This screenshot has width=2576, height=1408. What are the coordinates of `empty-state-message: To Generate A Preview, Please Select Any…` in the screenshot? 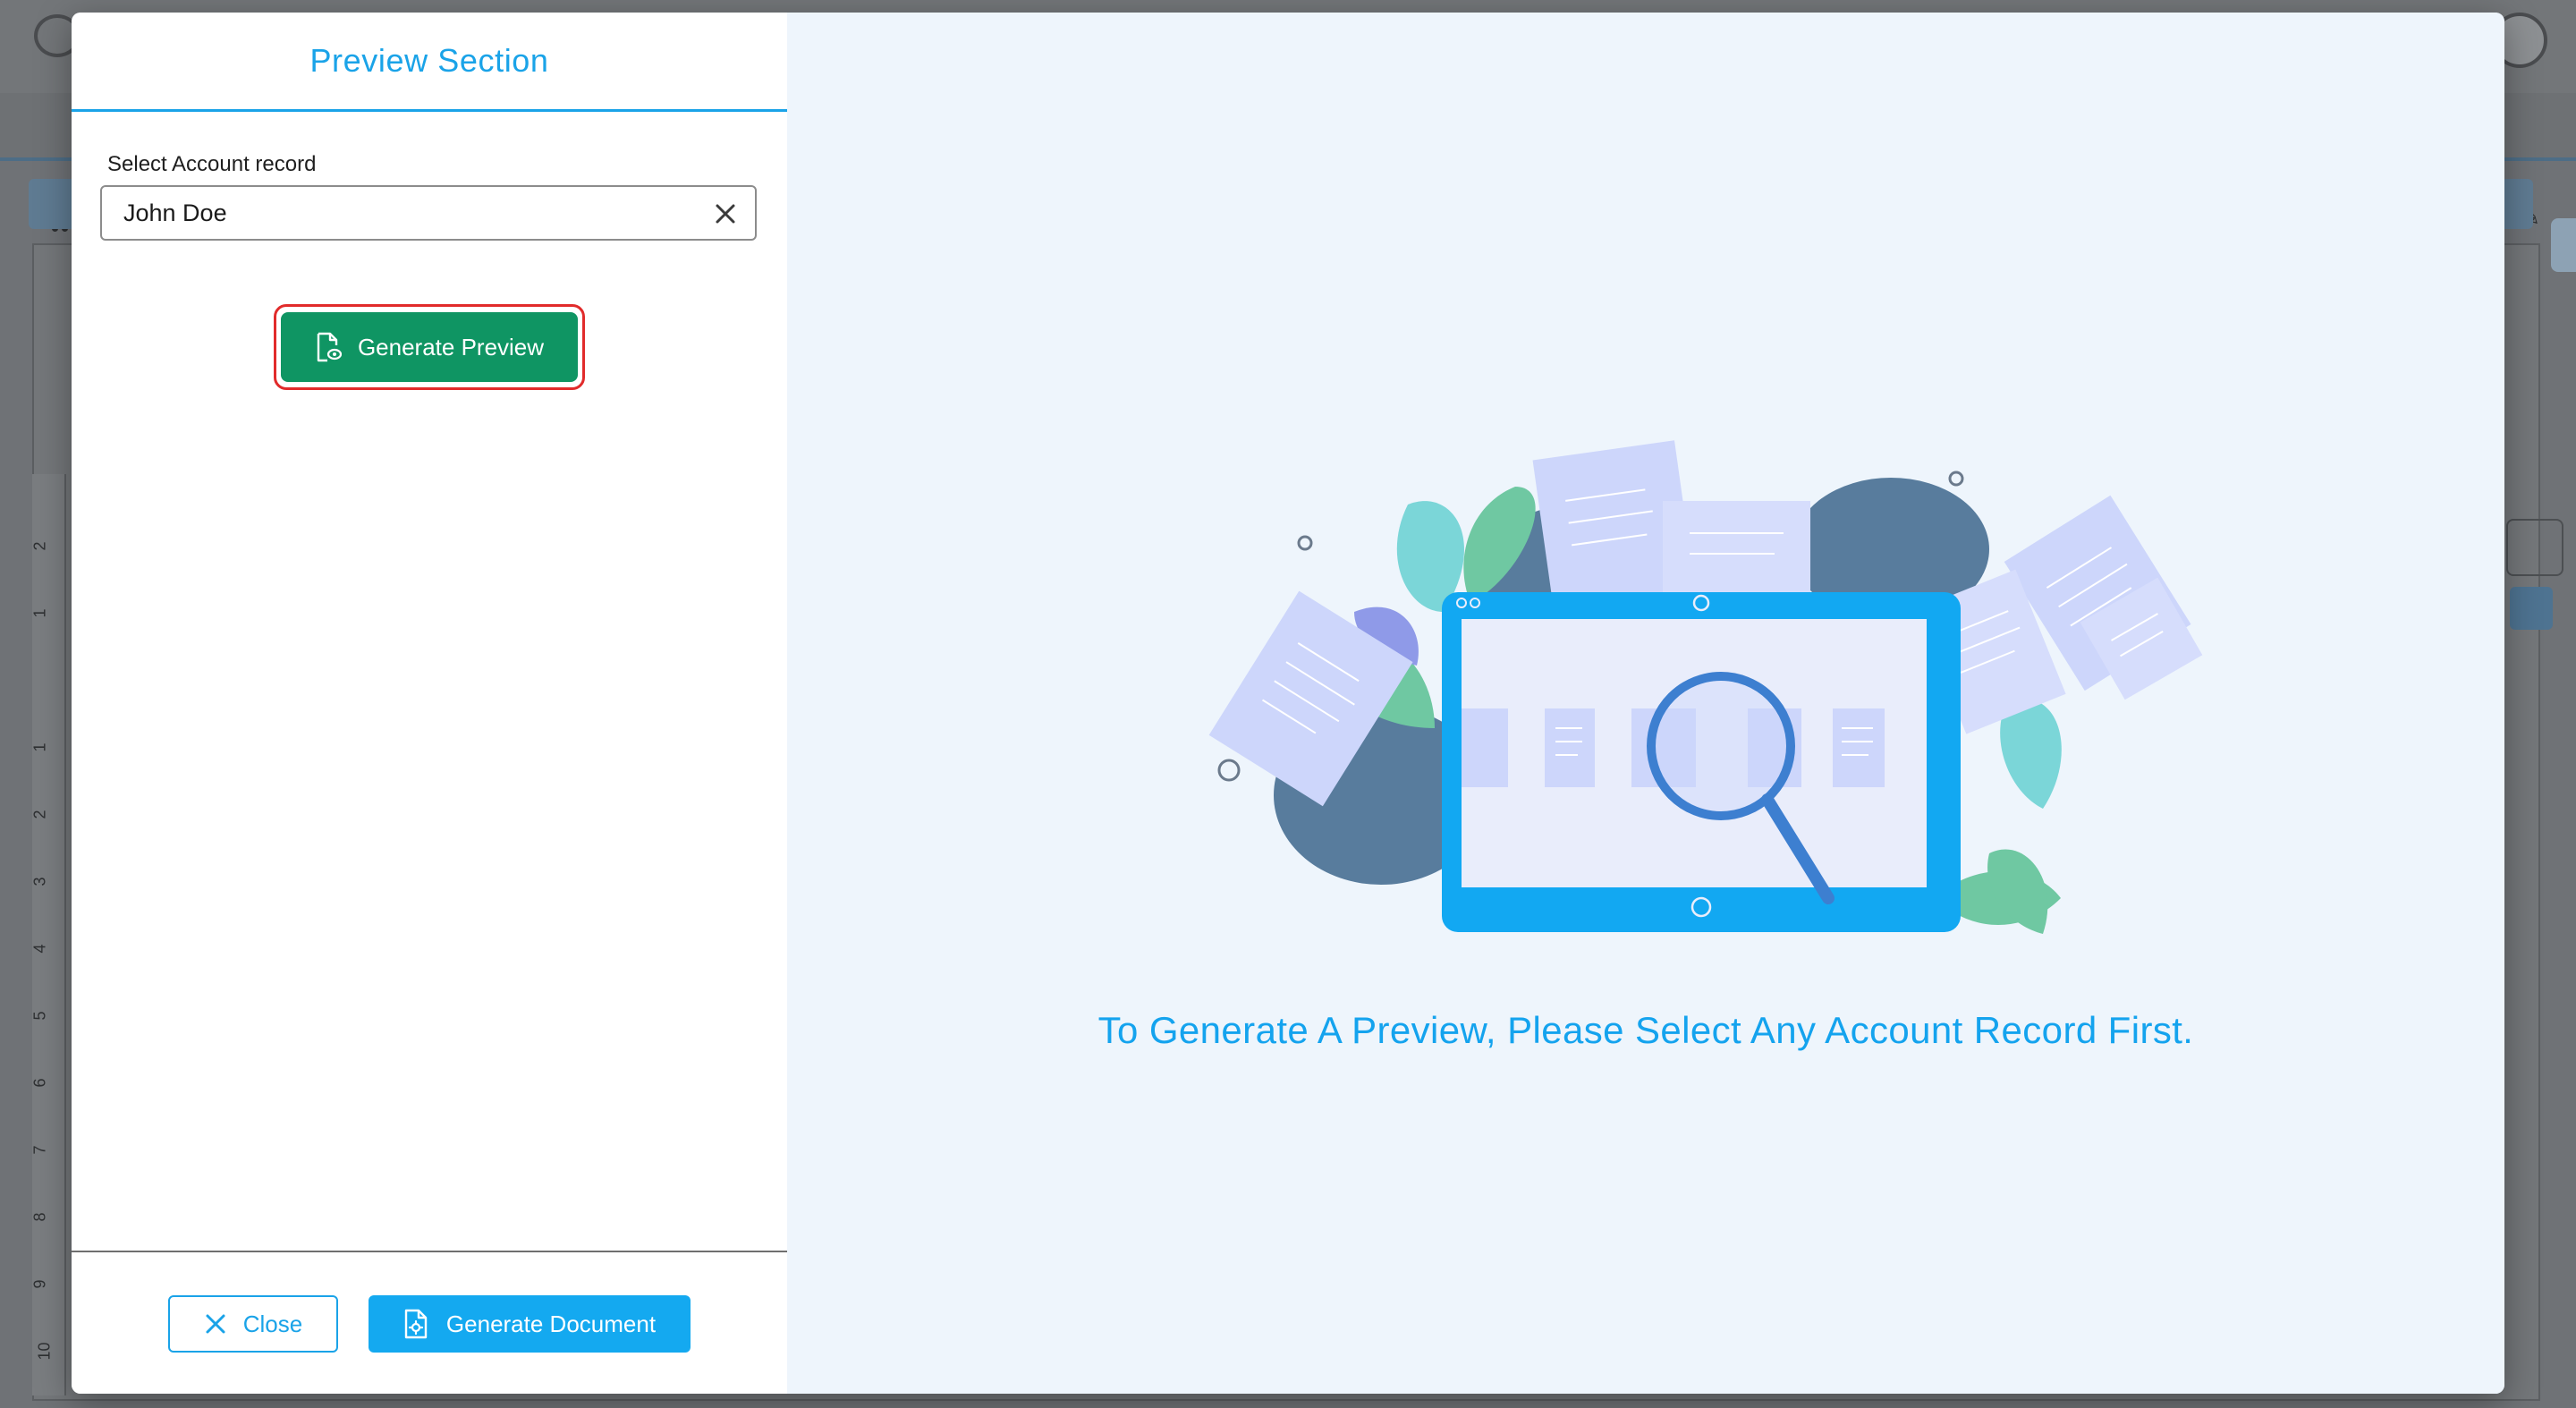 It's located at (1645, 1030).